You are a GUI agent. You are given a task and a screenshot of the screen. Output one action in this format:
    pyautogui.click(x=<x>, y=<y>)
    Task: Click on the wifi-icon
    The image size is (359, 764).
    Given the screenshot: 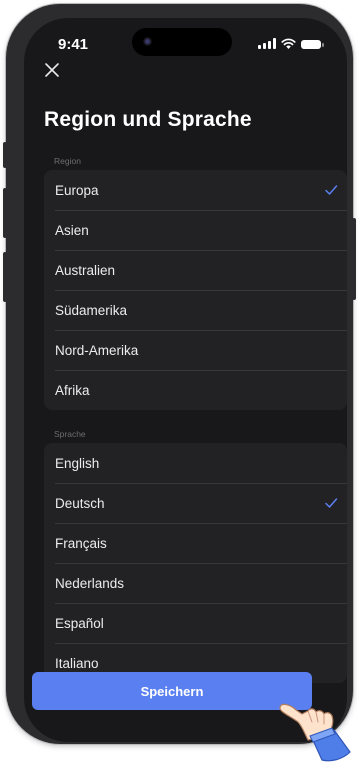 What is the action you would take?
    pyautogui.click(x=288, y=43)
    